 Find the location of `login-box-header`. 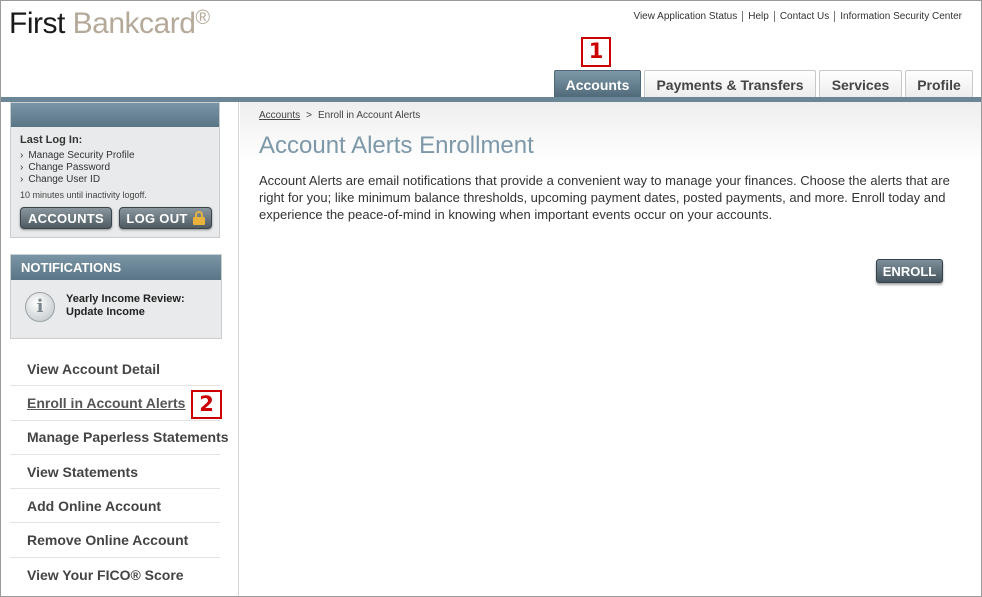

login-box-header is located at coordinates (115, 115).